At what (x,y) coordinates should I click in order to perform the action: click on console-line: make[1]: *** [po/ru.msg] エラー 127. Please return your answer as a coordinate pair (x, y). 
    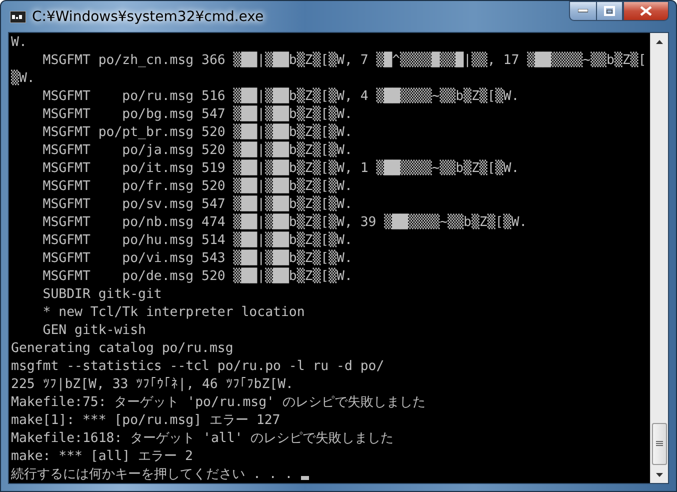
    Looking at the image, I should click on (145, 420).